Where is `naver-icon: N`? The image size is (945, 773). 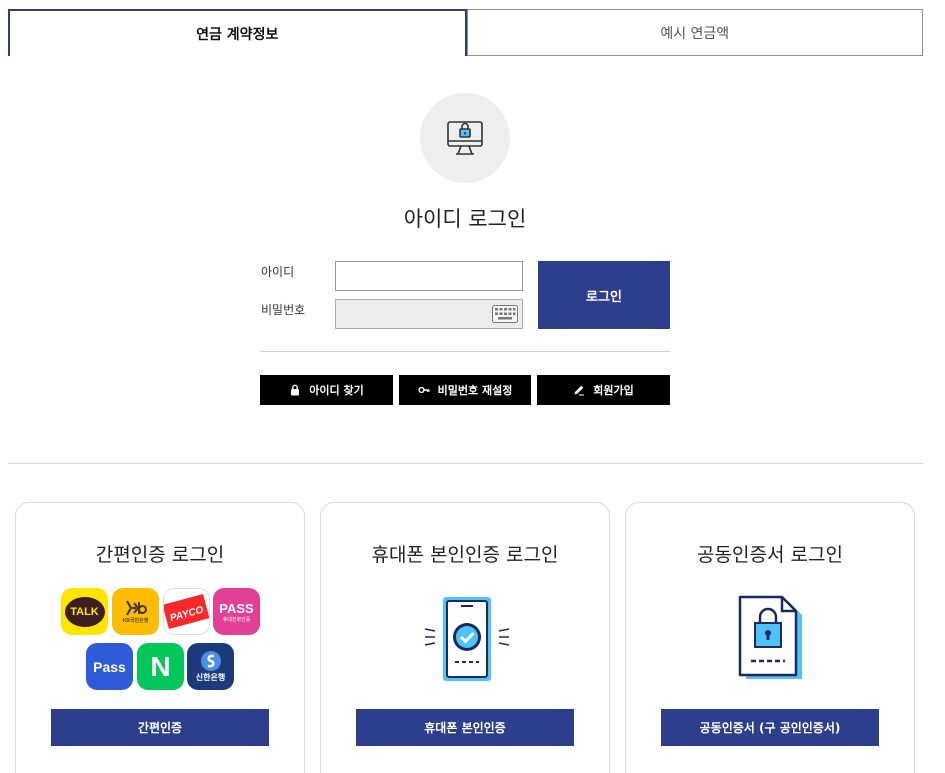
naver-icon: N is located at coordinates (160, 666).